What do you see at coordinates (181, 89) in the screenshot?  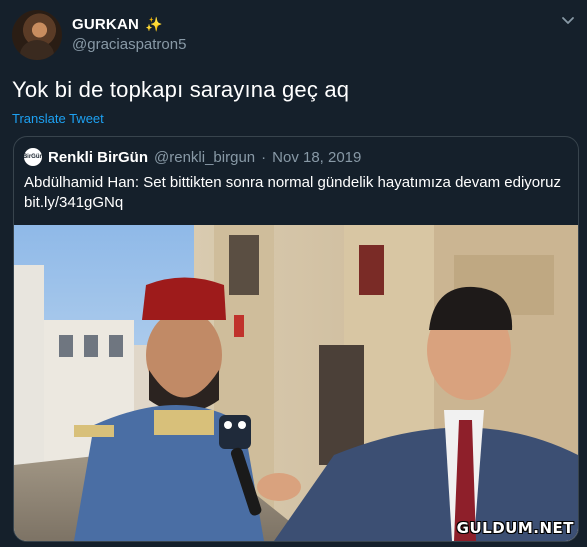 I see `tweet-text: Yok bi de topkapı sarayına geç aq` at bounding box center [181, 89].